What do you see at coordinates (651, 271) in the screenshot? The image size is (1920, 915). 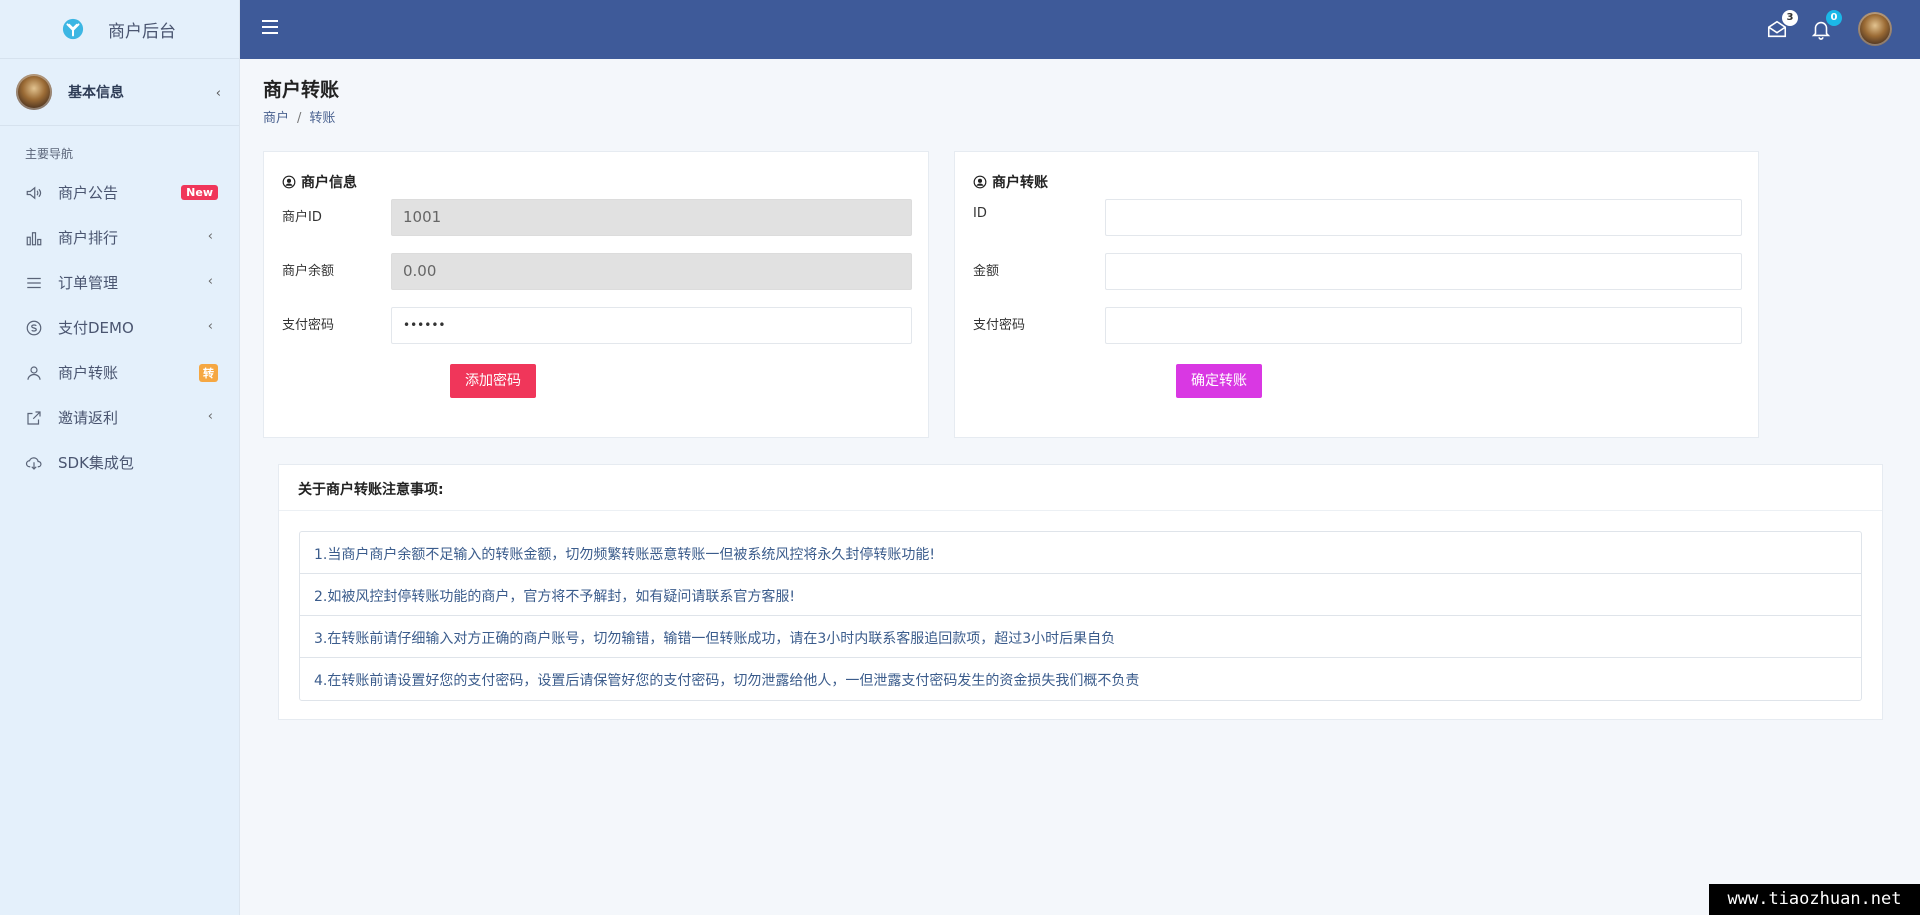 I see `merchant-balance-field: 0.00` at bounding box center [651, 271].